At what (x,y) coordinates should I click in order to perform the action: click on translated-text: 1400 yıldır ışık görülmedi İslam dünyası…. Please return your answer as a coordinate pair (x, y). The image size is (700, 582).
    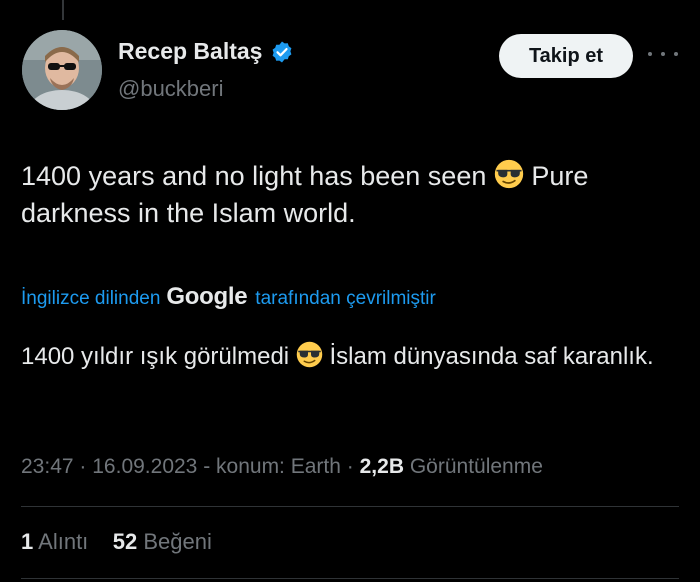
    Looking at the image, I should click on (351, 357).